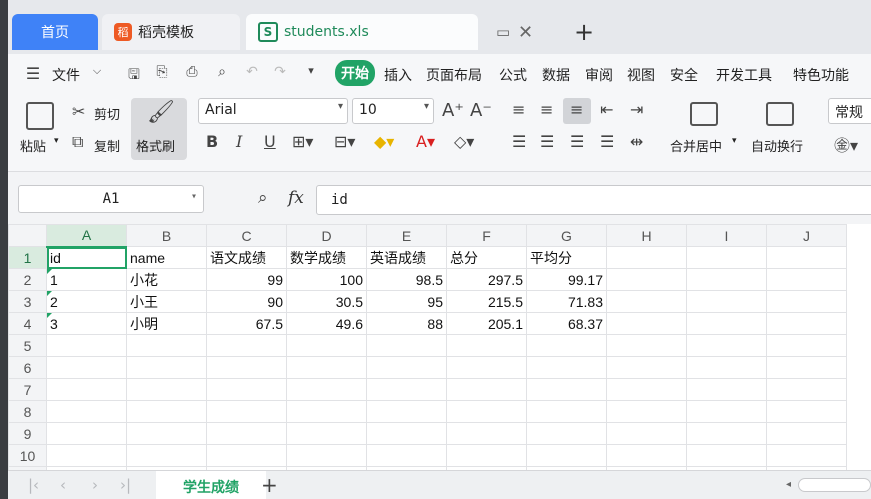 Image resolution: width=871 pixels, height=499 pixels. What do you see at coordinates (40, 116) in the screenshot?
I see `paste-icon` at bounding box center [40, 116].